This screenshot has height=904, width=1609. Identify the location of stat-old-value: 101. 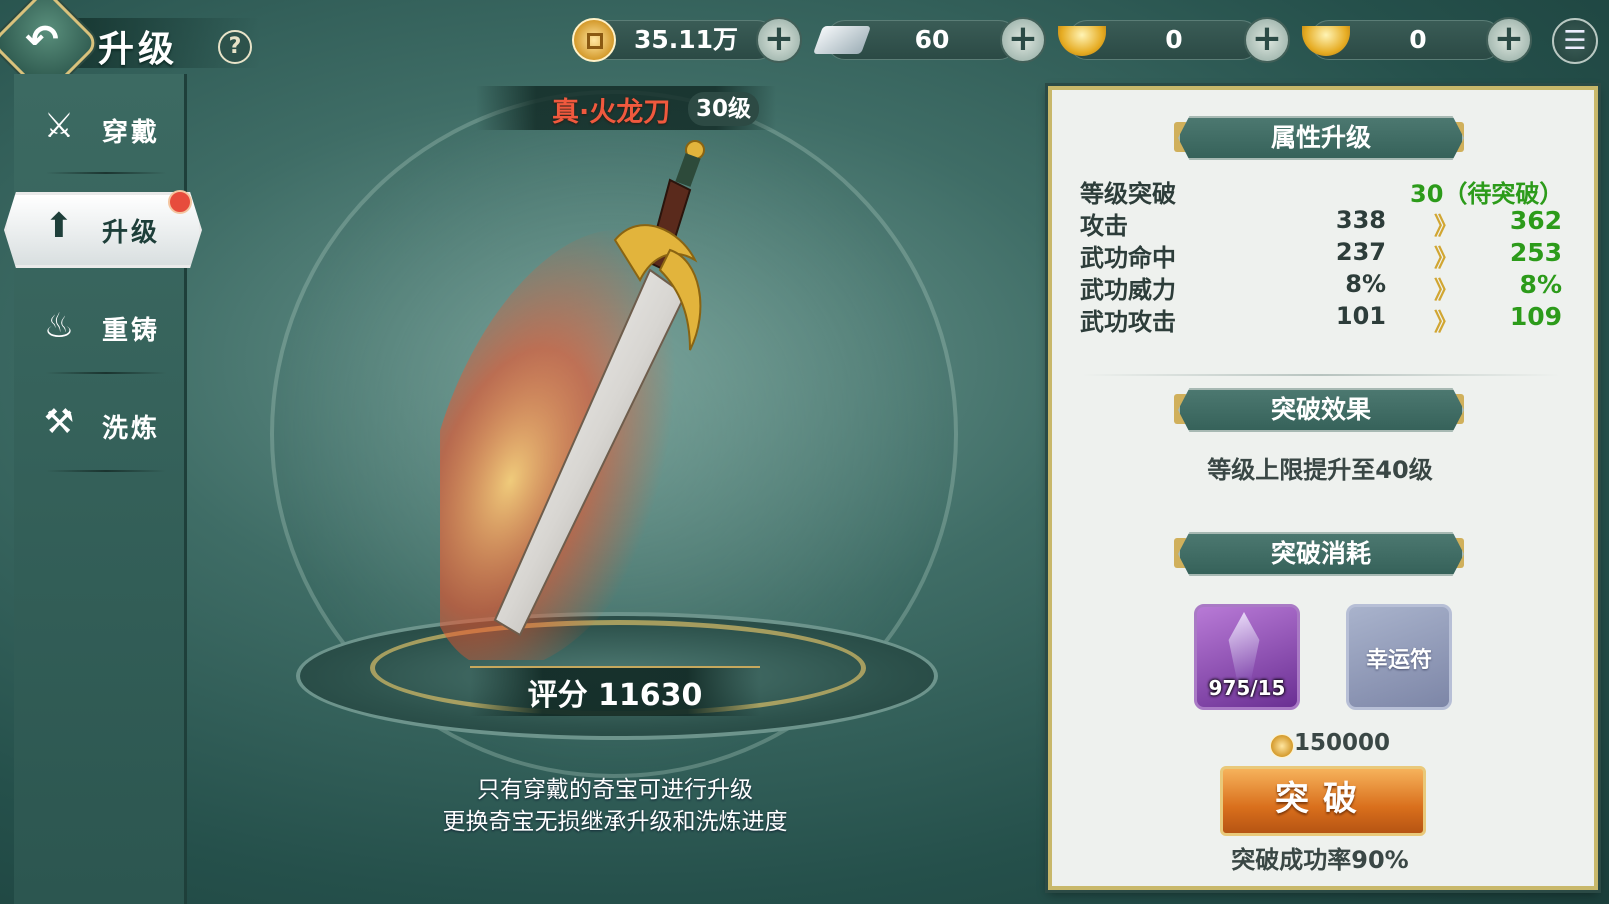
(1360, 316).